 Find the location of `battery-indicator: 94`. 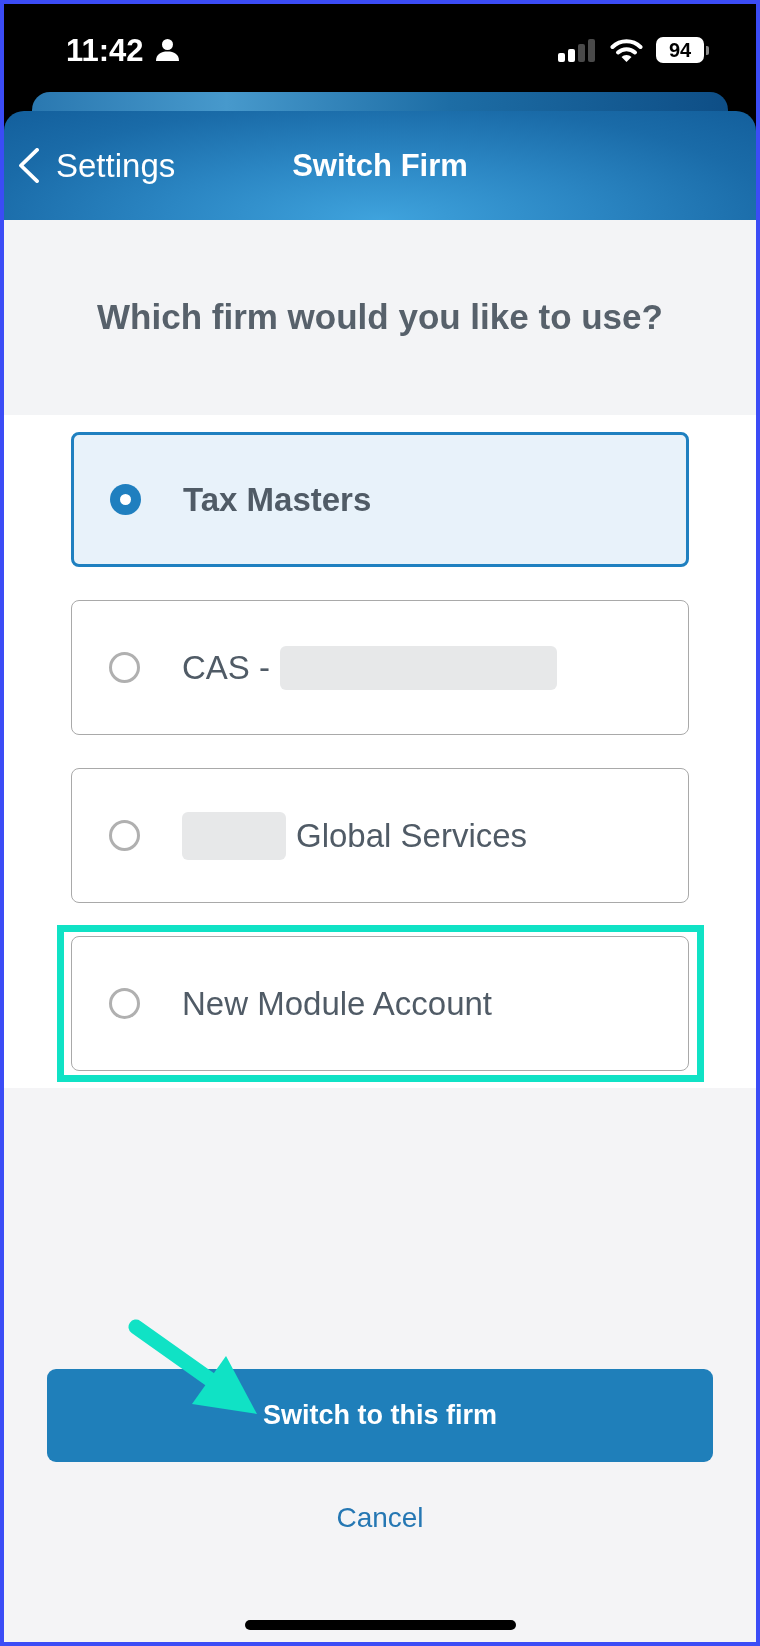

battery-indicator: 94 is located at coordinates (680, 50).